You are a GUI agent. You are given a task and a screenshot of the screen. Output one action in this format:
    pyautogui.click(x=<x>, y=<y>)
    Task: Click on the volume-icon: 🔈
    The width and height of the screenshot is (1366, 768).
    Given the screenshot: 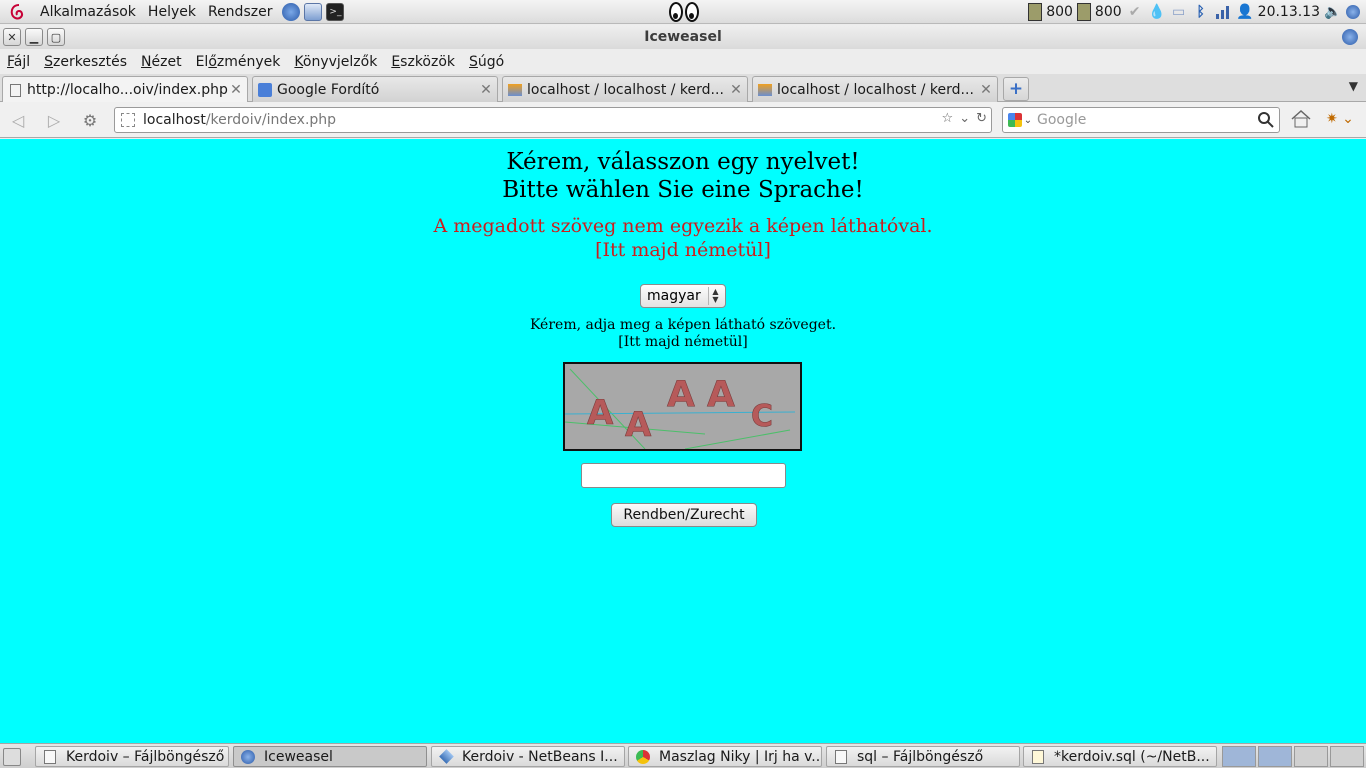 What is the action you would take?
    pyautogui.click(x=1333, y=12)
    